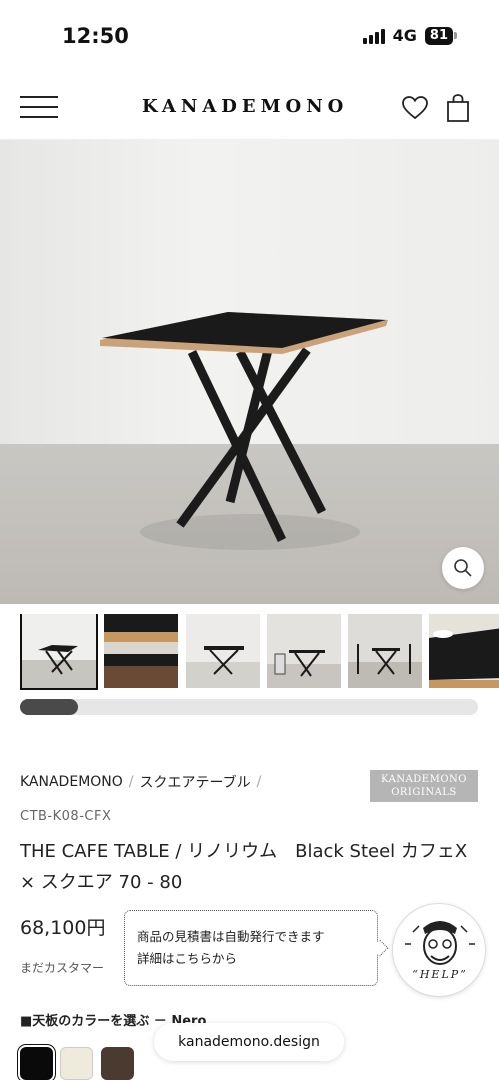  I want to click on breadcrumb-item-brand: KANADEMONO, so click(71, 782).